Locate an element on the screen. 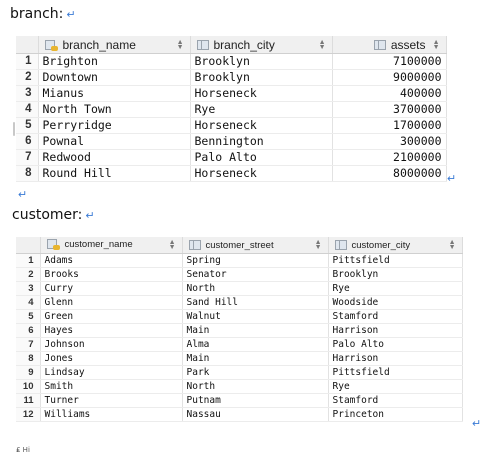  table-row: 2 Downtown Brooklyn 9000000 is located at coordinates (231, 77).